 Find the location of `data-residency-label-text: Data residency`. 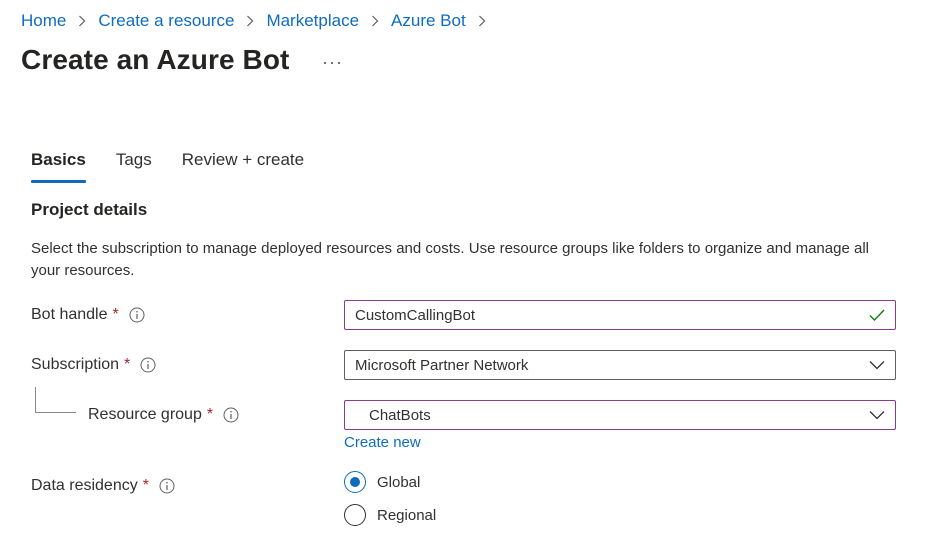

data-residency-label-text: Data residency is located at coordinates (84, 485).